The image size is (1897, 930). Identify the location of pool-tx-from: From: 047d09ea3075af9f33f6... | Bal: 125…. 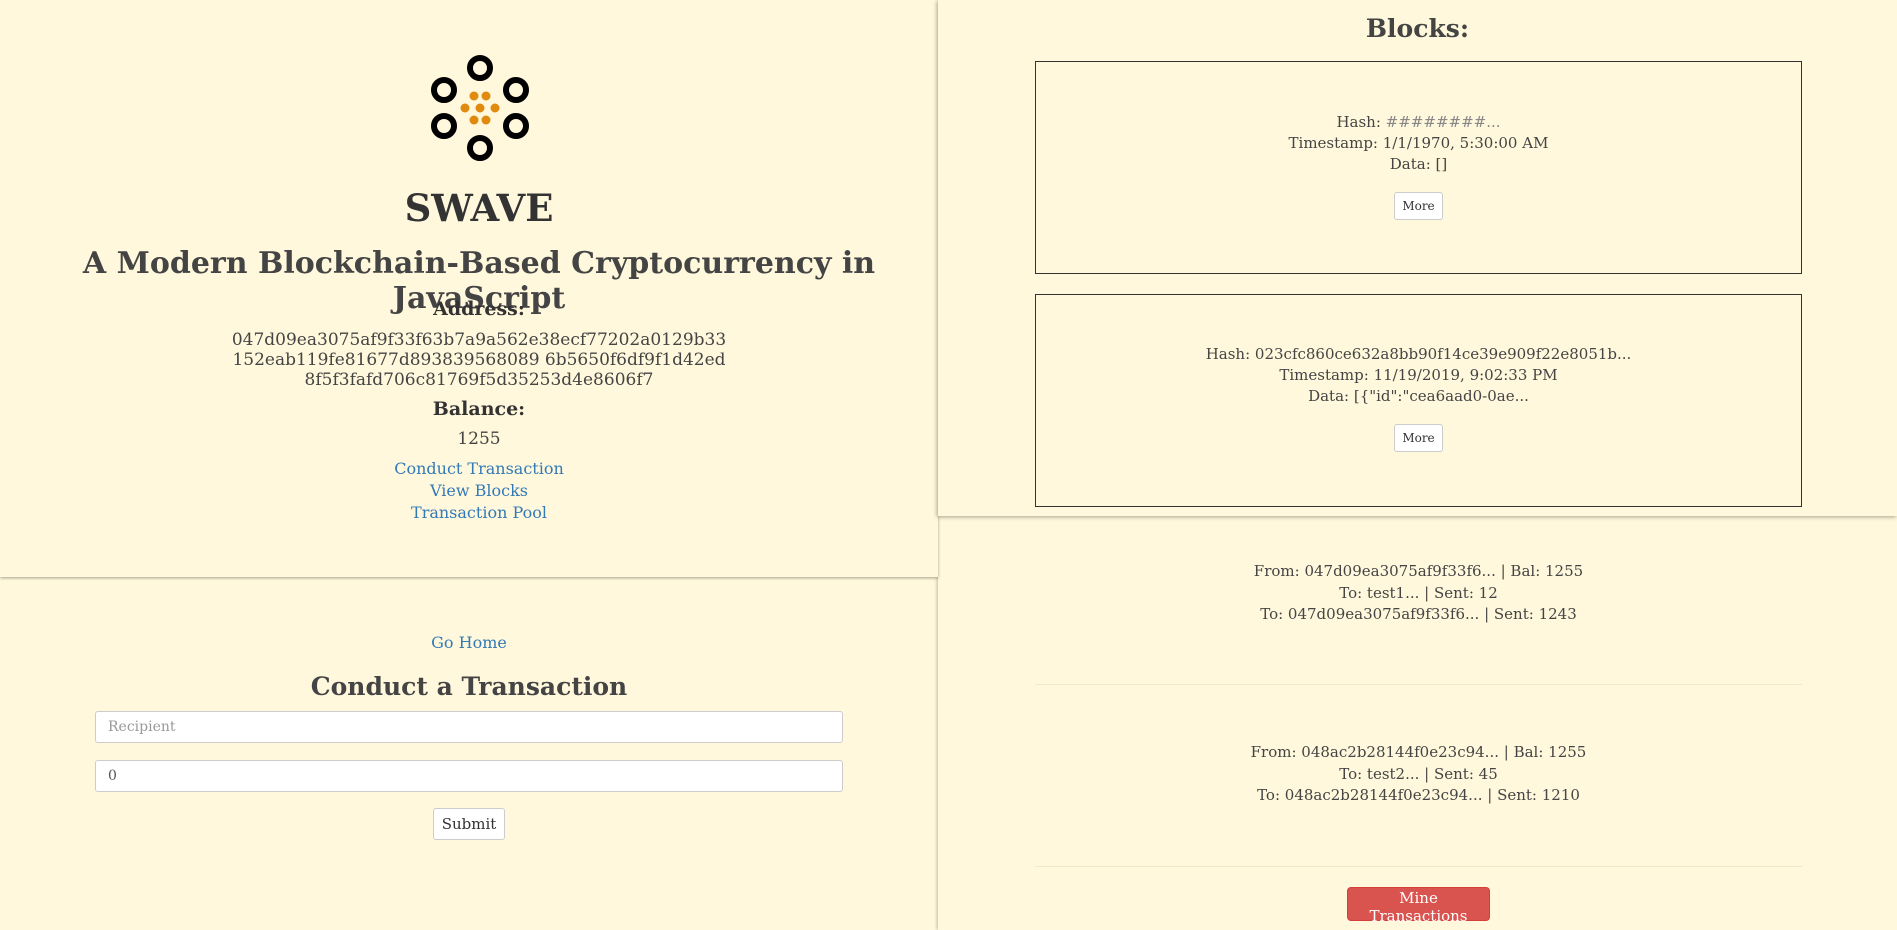
(1418, 571).